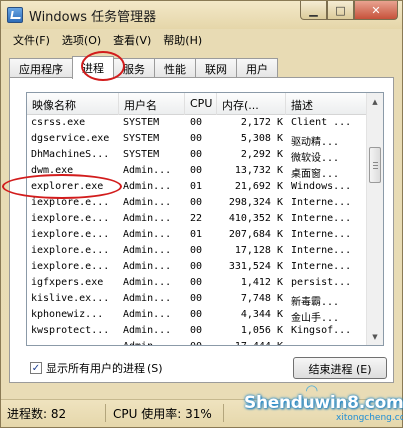 The image size is (403, 428). I want to click on row-image-name: dgservice.exe, so click(70, 138).